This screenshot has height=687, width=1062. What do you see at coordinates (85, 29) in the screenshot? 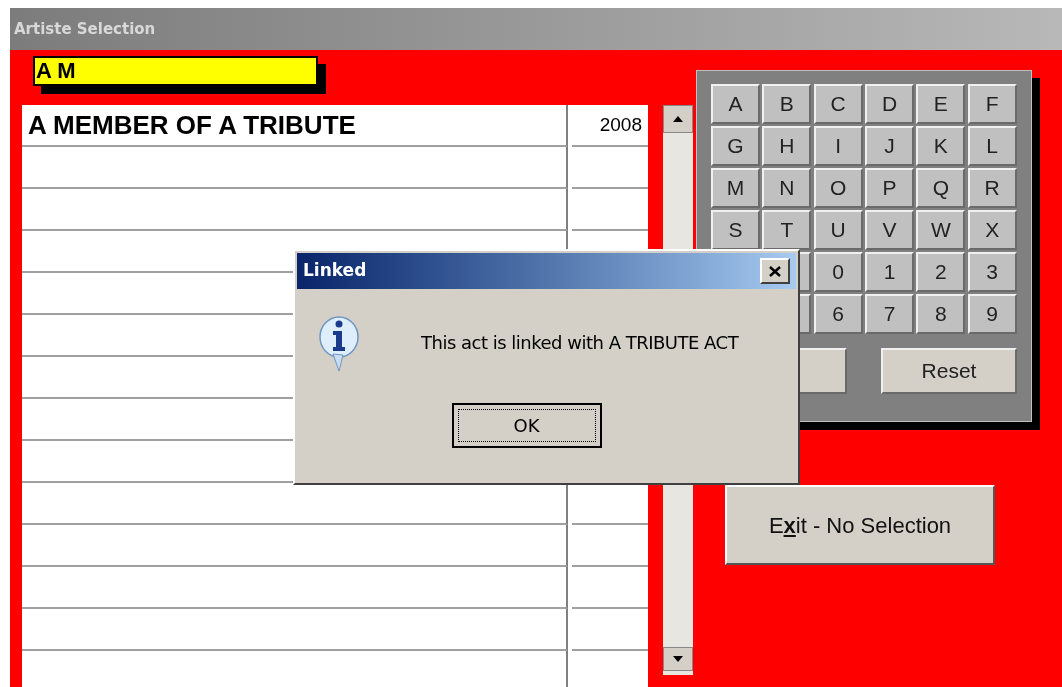
I see `window-title: Artiste Selection` at bounding box center [85, 29].